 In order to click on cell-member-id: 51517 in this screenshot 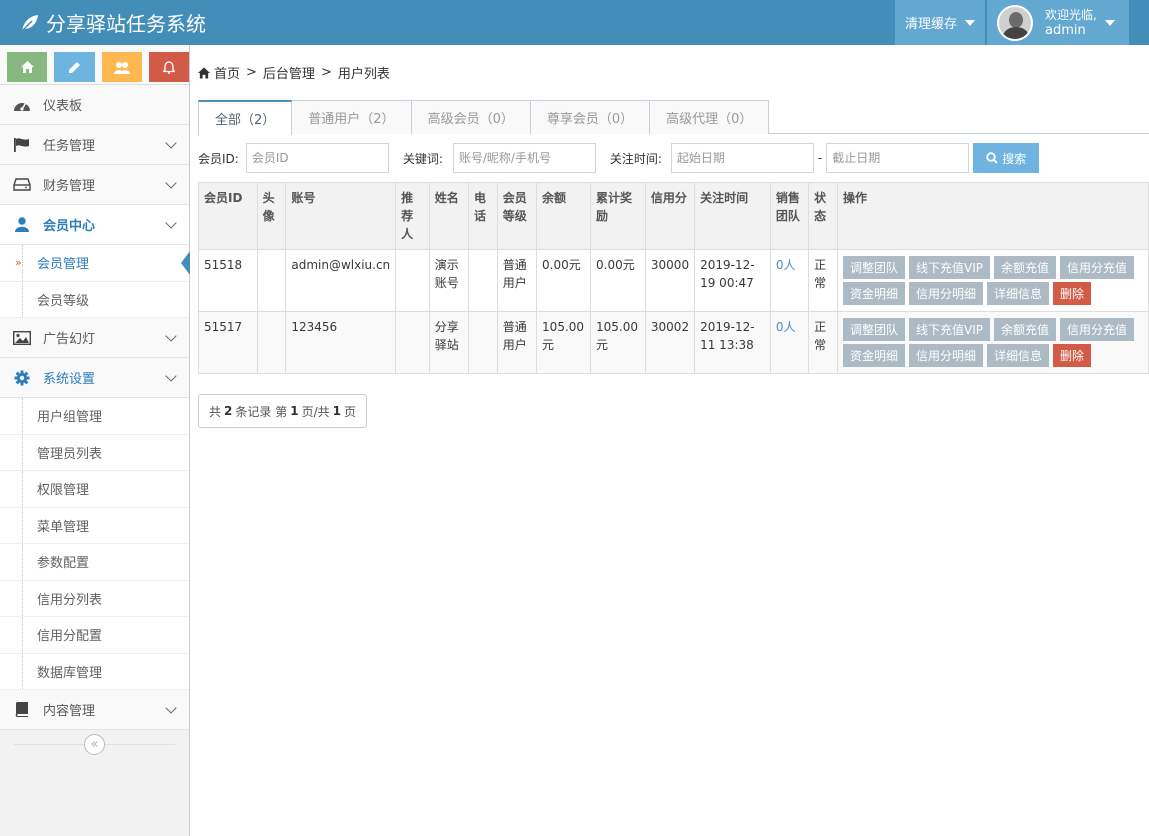, I will do `click(228, 342)`.